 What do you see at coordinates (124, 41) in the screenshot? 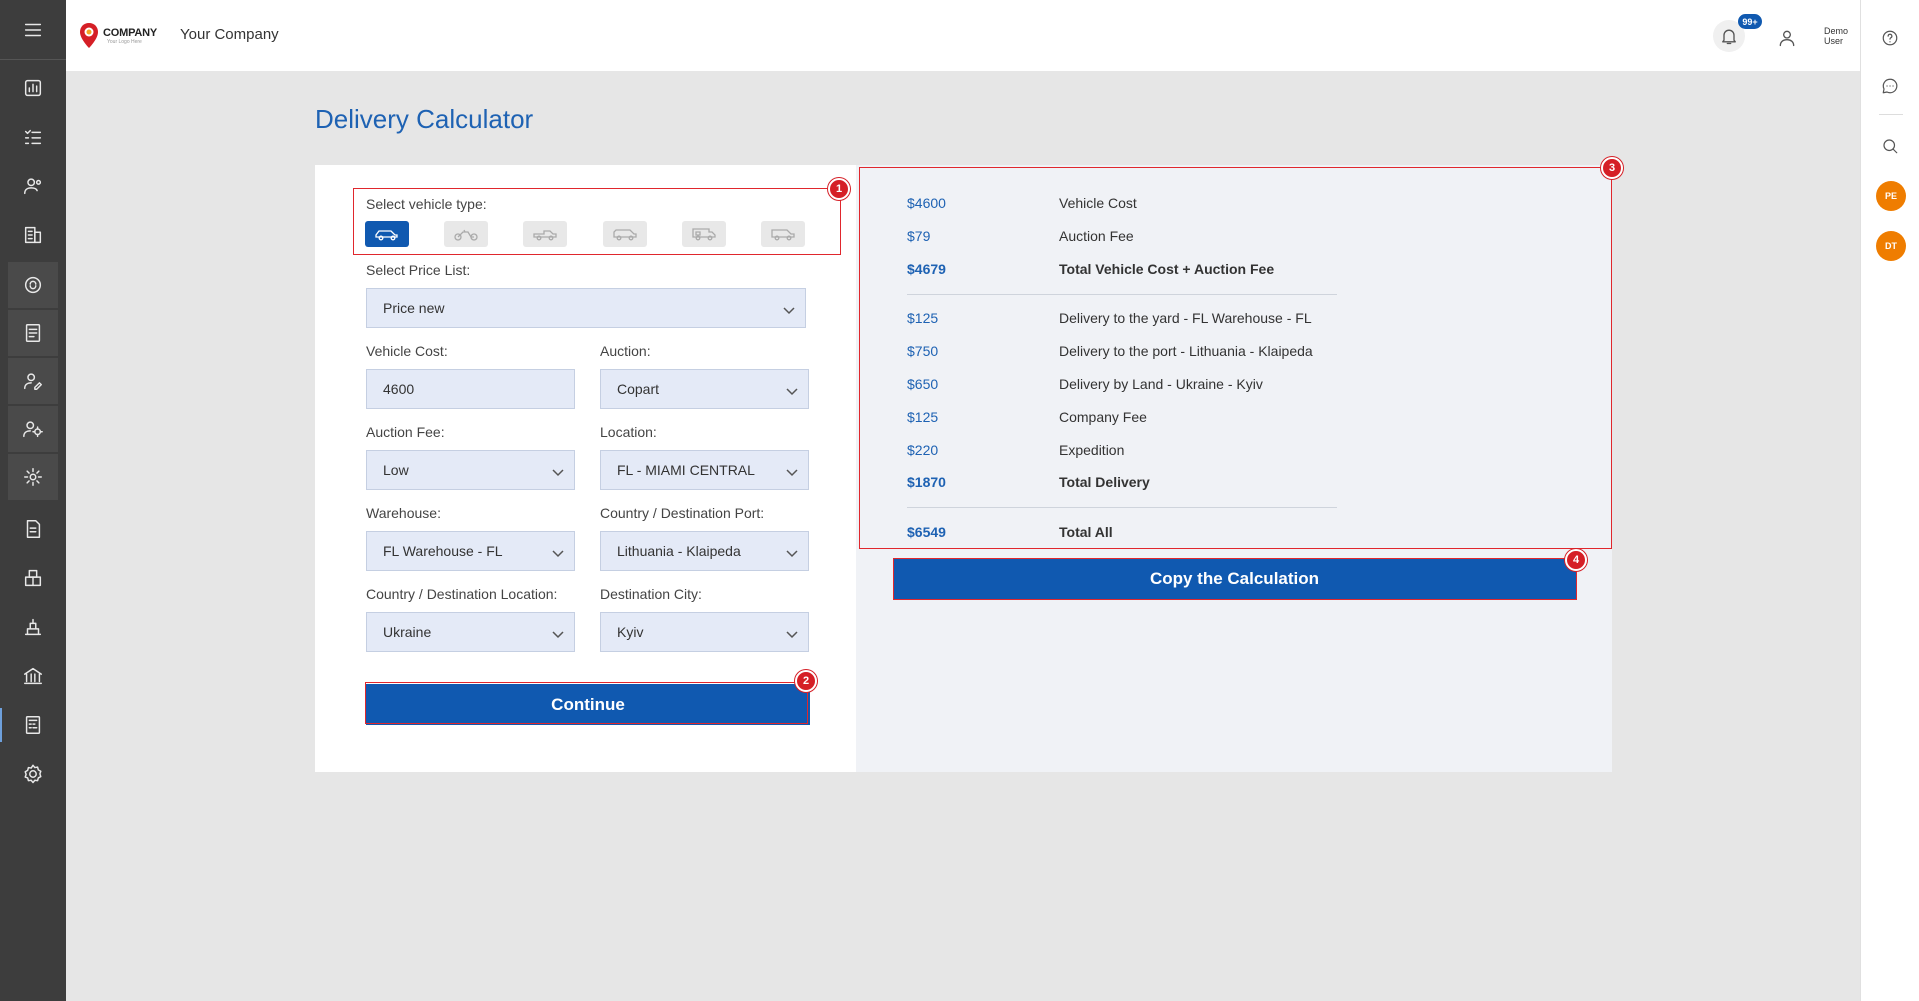
I see `logo-sub-text: Your Logo Here` at bounding box center [124, 41].